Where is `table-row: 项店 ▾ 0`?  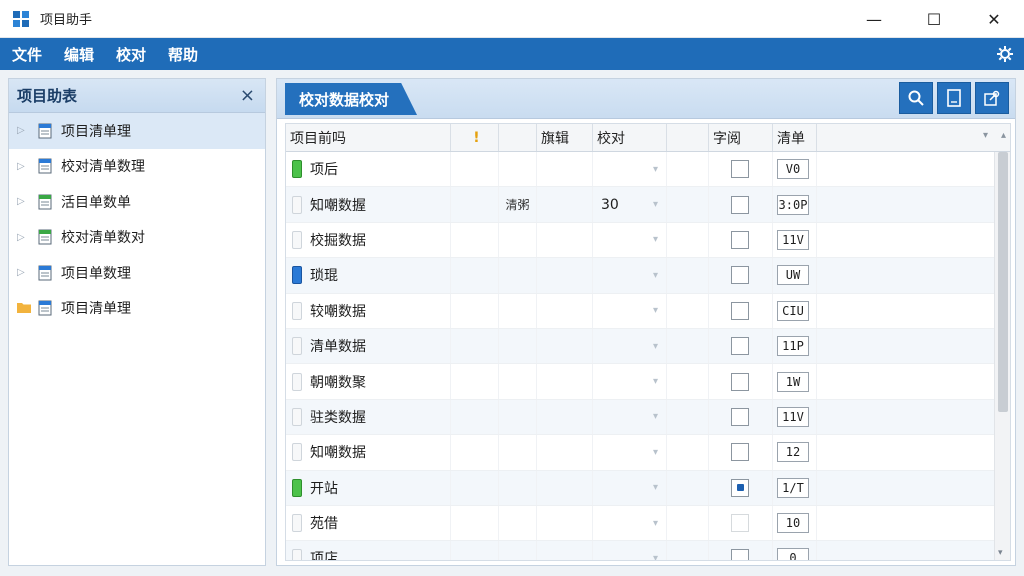 table-row: 项店 ▾ 0 is located at coordinates (648, 550).